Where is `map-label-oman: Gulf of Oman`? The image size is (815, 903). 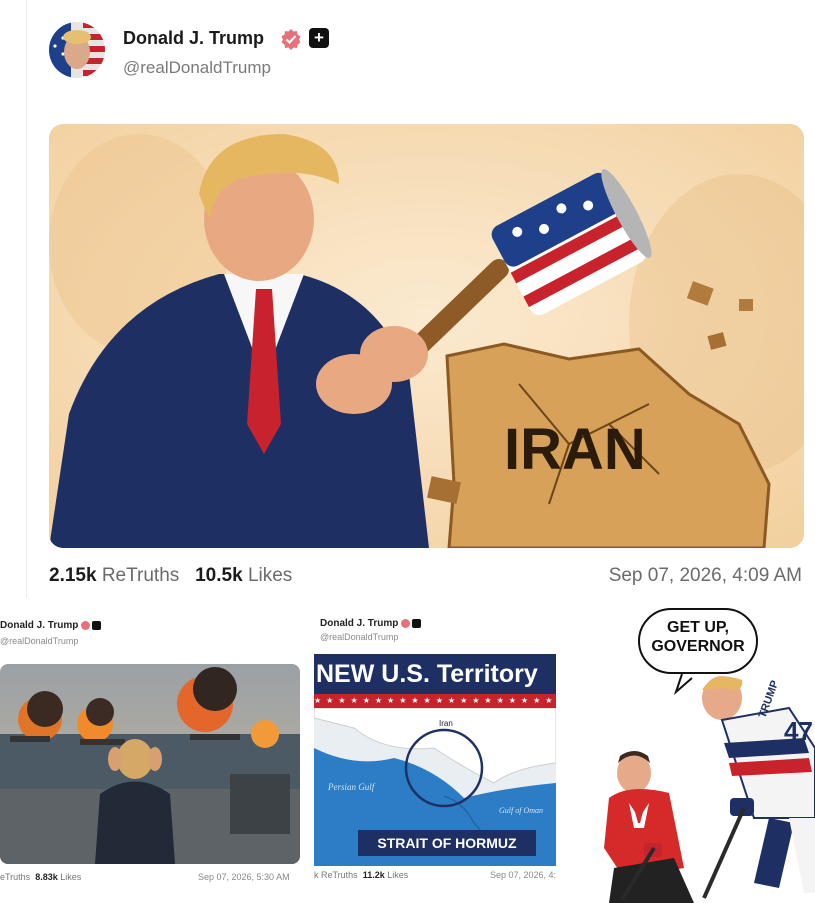
map-label-oman: Gulf of Oman is located at coordinates (521, 810).